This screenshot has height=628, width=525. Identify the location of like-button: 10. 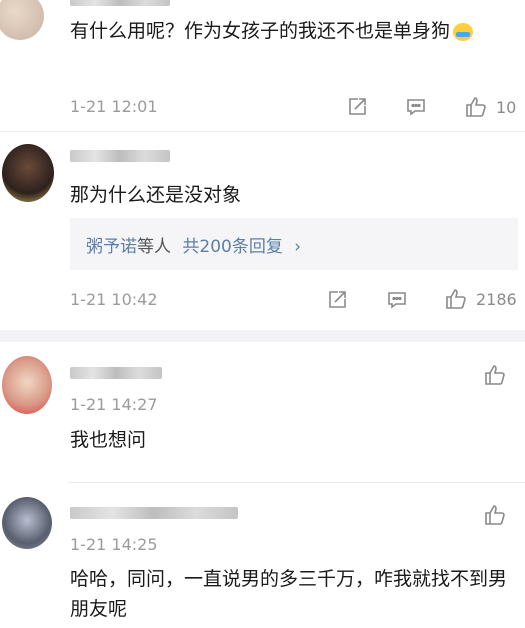
(490, 107).